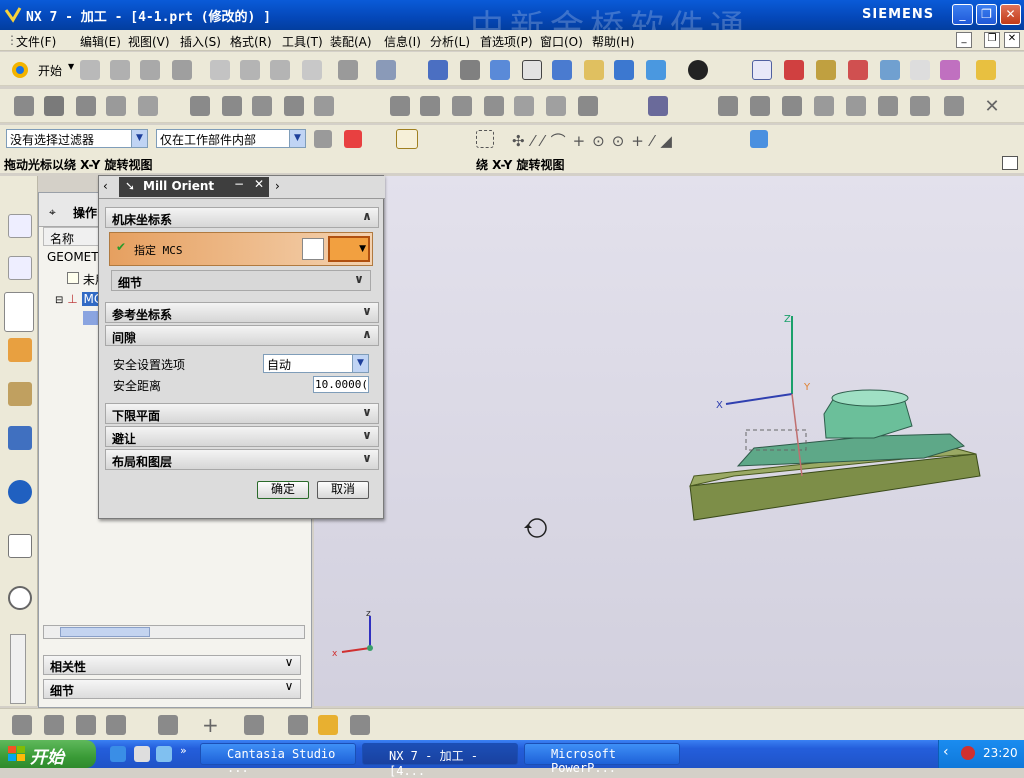  Describe the element at coordinates (986, 70) in the screenshot. I see `measure-icon` at that location.